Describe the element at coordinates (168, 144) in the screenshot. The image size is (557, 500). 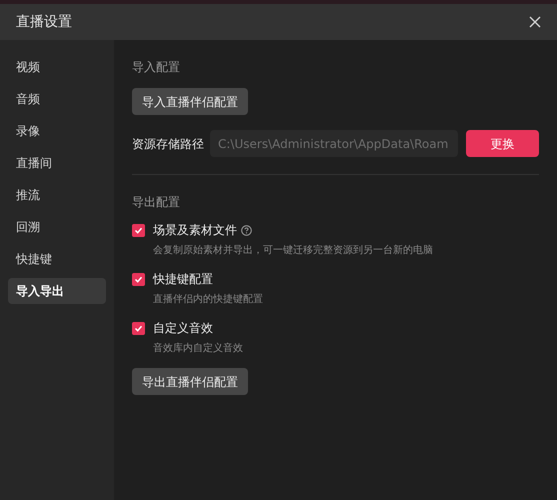
I see `path-label: 资源存储路径` at that location.